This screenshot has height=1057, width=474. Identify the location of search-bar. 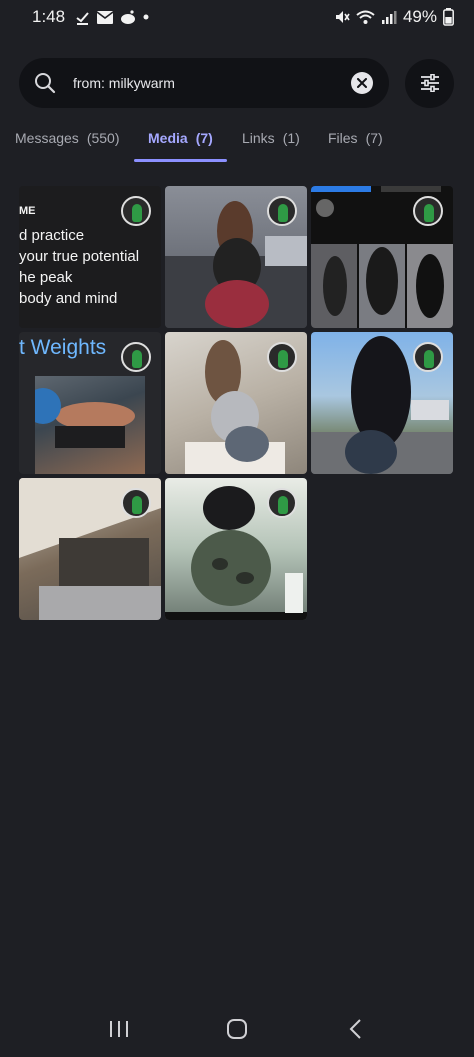
(204, 83).